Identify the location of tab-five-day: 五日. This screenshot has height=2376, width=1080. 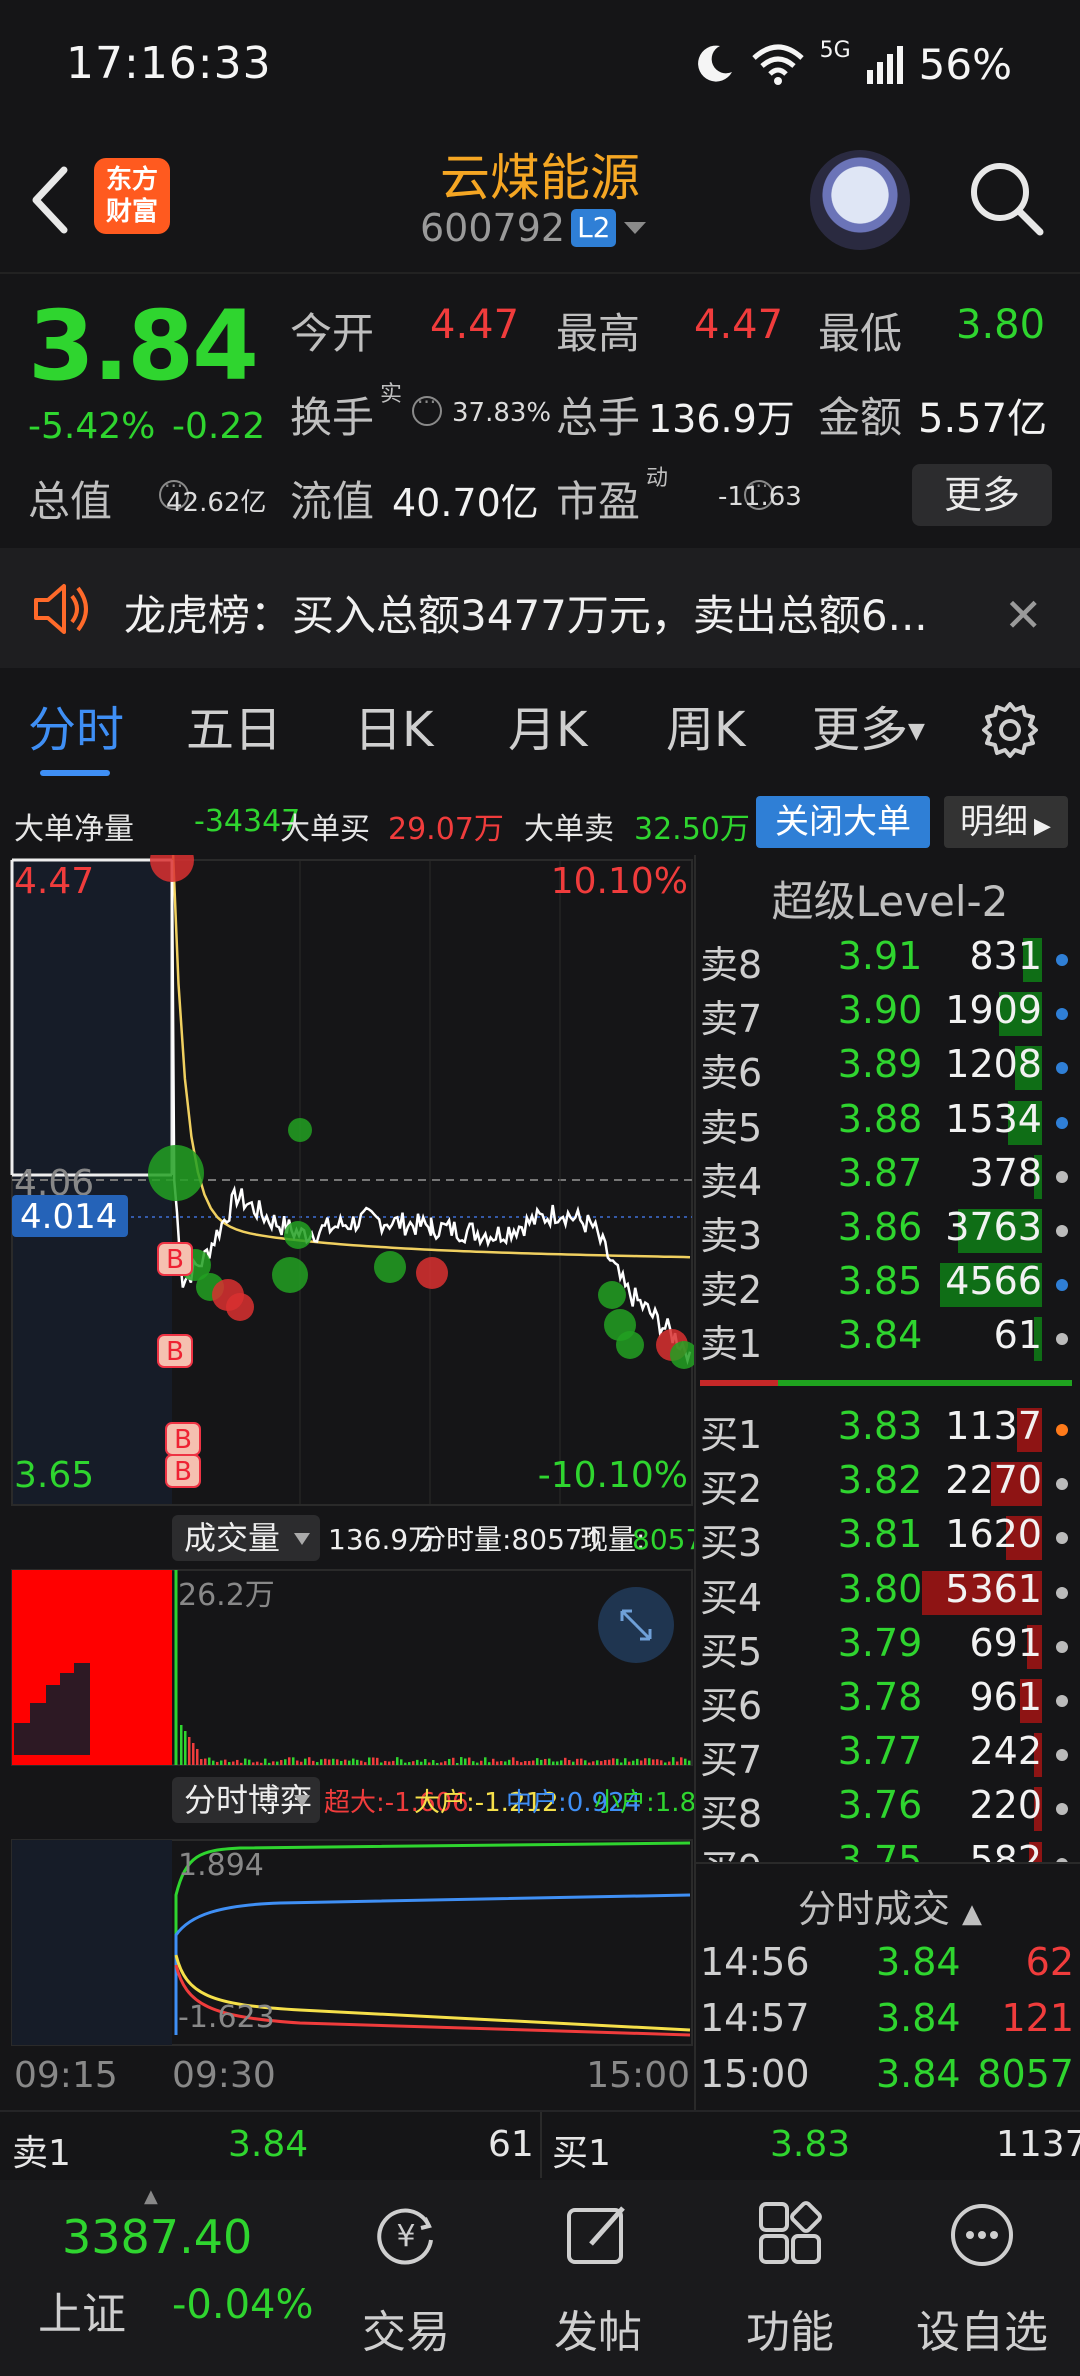
(234, 725).